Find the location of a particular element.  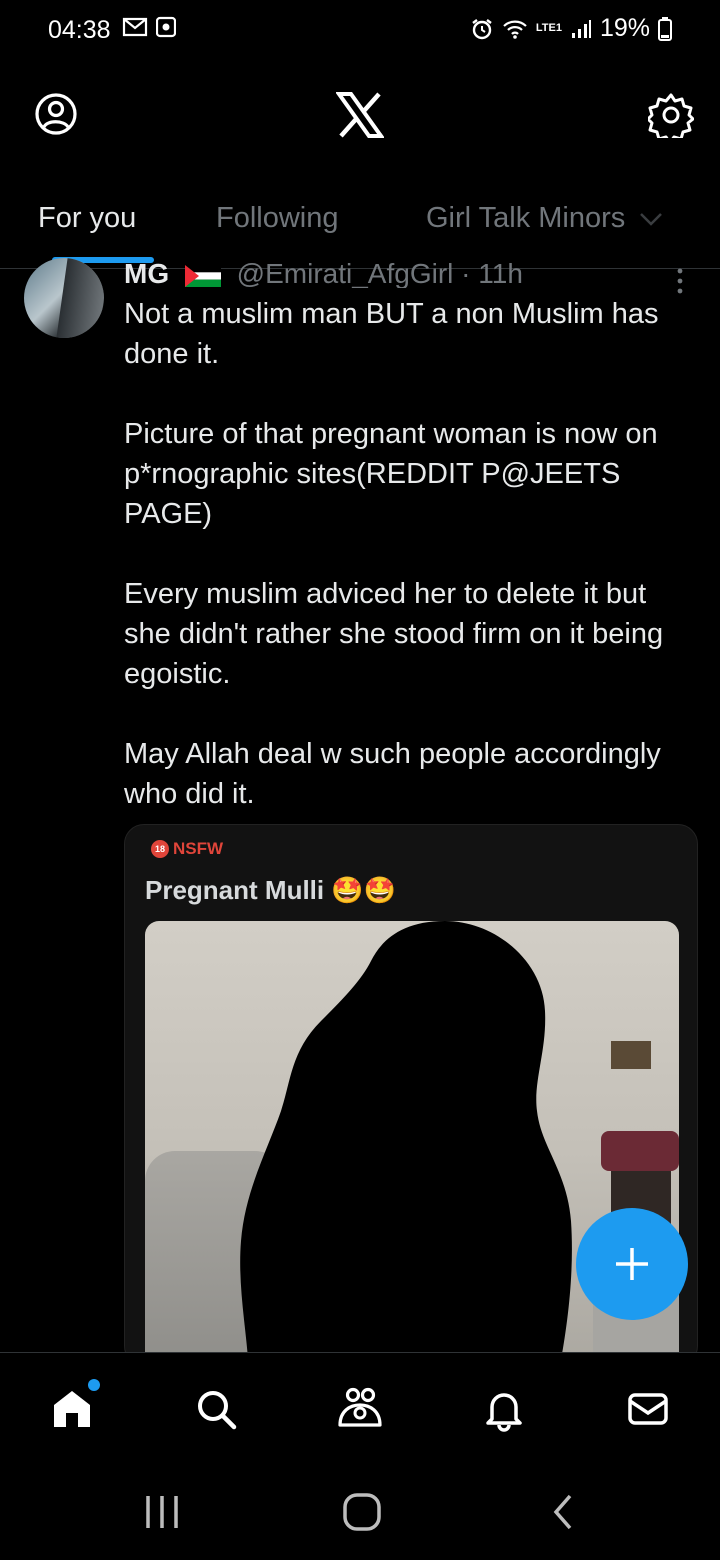

notification-dot is located at coordinates (94, 1385).